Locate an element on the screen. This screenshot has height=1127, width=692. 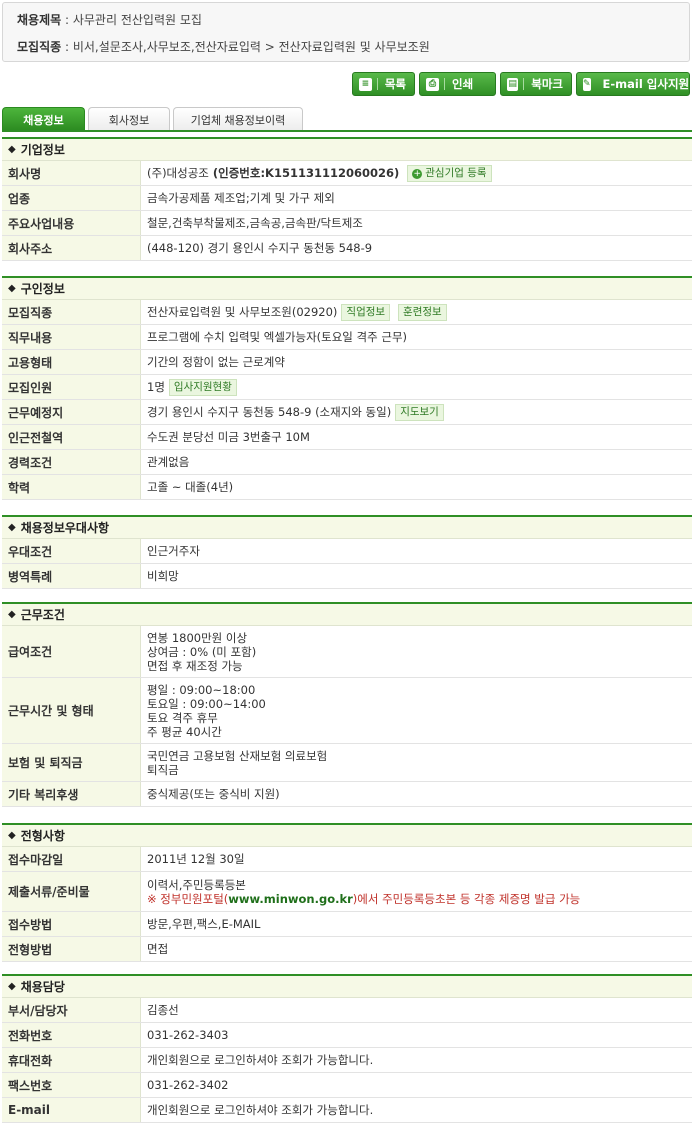
fax-value: 031-262-3402 is located at coordinates (188, 1085).